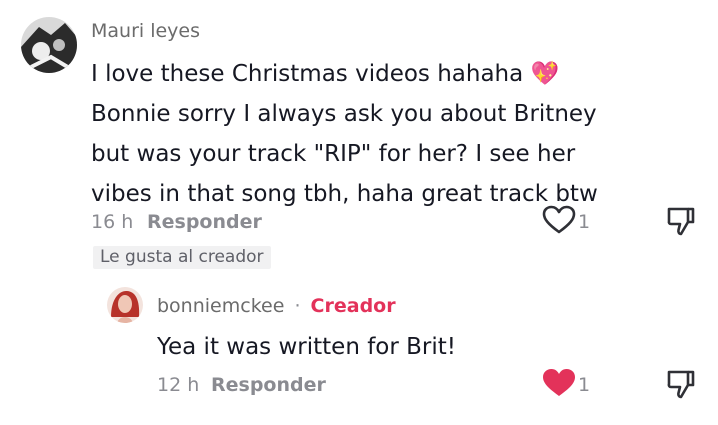  Describe the element at coordinates (325, 74) in the screenshot. I see `comment-text-line: I love these Christmas videos hahaha 💖` at that location.